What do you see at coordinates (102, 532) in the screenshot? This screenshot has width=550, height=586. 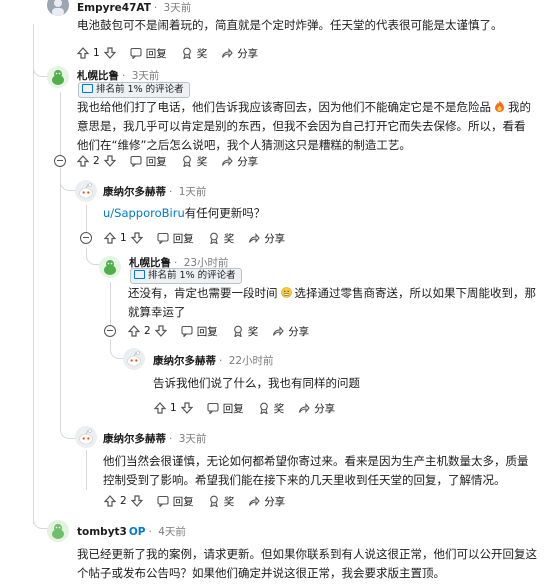 I see `author-name: tombyt3` at bounding box center [102, 532].